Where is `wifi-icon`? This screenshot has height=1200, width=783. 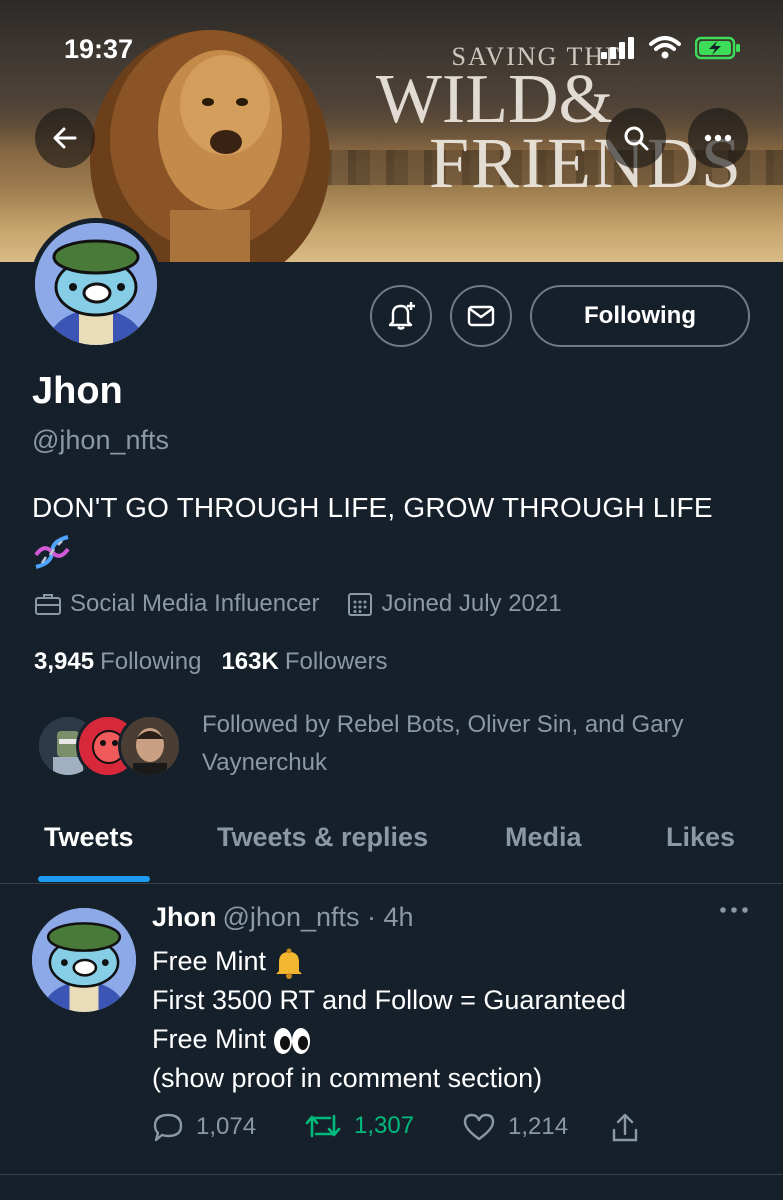
wifi-icon is located at coordinates (665, 47).